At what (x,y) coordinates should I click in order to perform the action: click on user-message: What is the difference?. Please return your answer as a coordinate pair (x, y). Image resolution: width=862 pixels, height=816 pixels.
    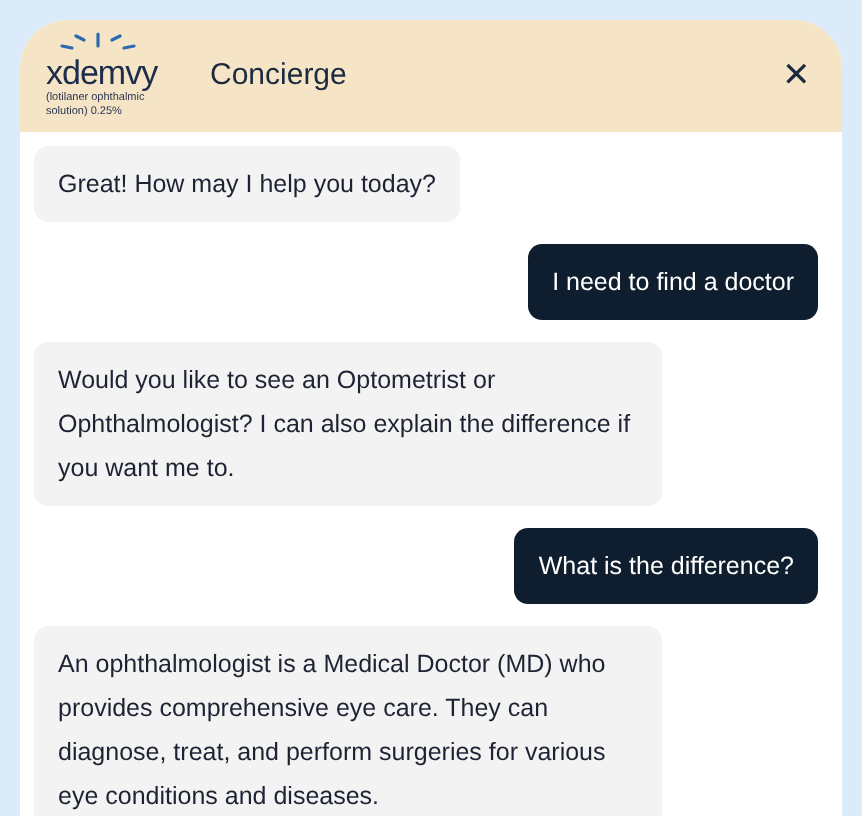
    Looking at the image, I should click on (666, 566).